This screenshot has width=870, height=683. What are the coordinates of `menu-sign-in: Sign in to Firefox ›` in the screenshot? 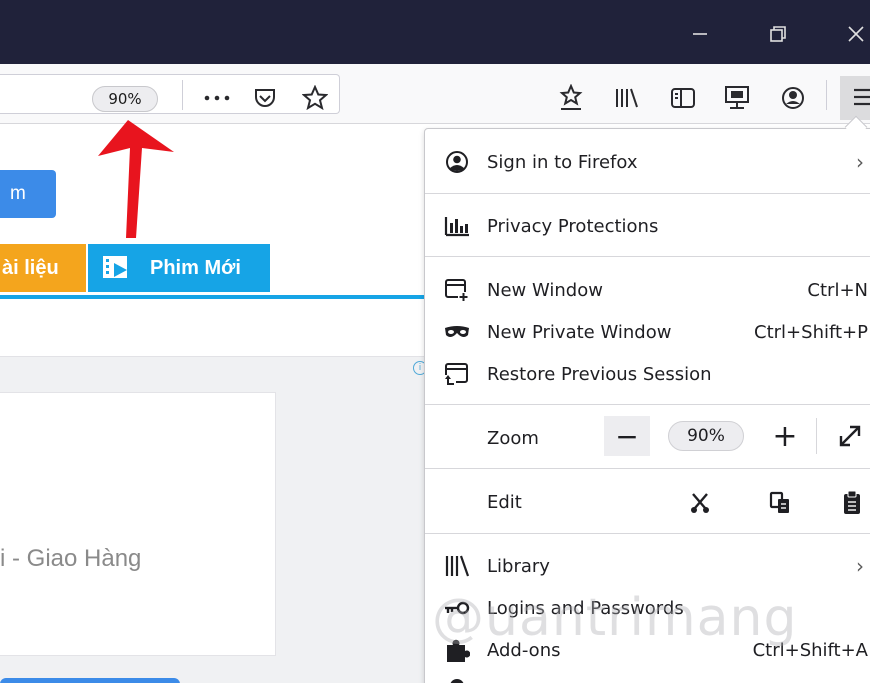 It's located at (647, 162).